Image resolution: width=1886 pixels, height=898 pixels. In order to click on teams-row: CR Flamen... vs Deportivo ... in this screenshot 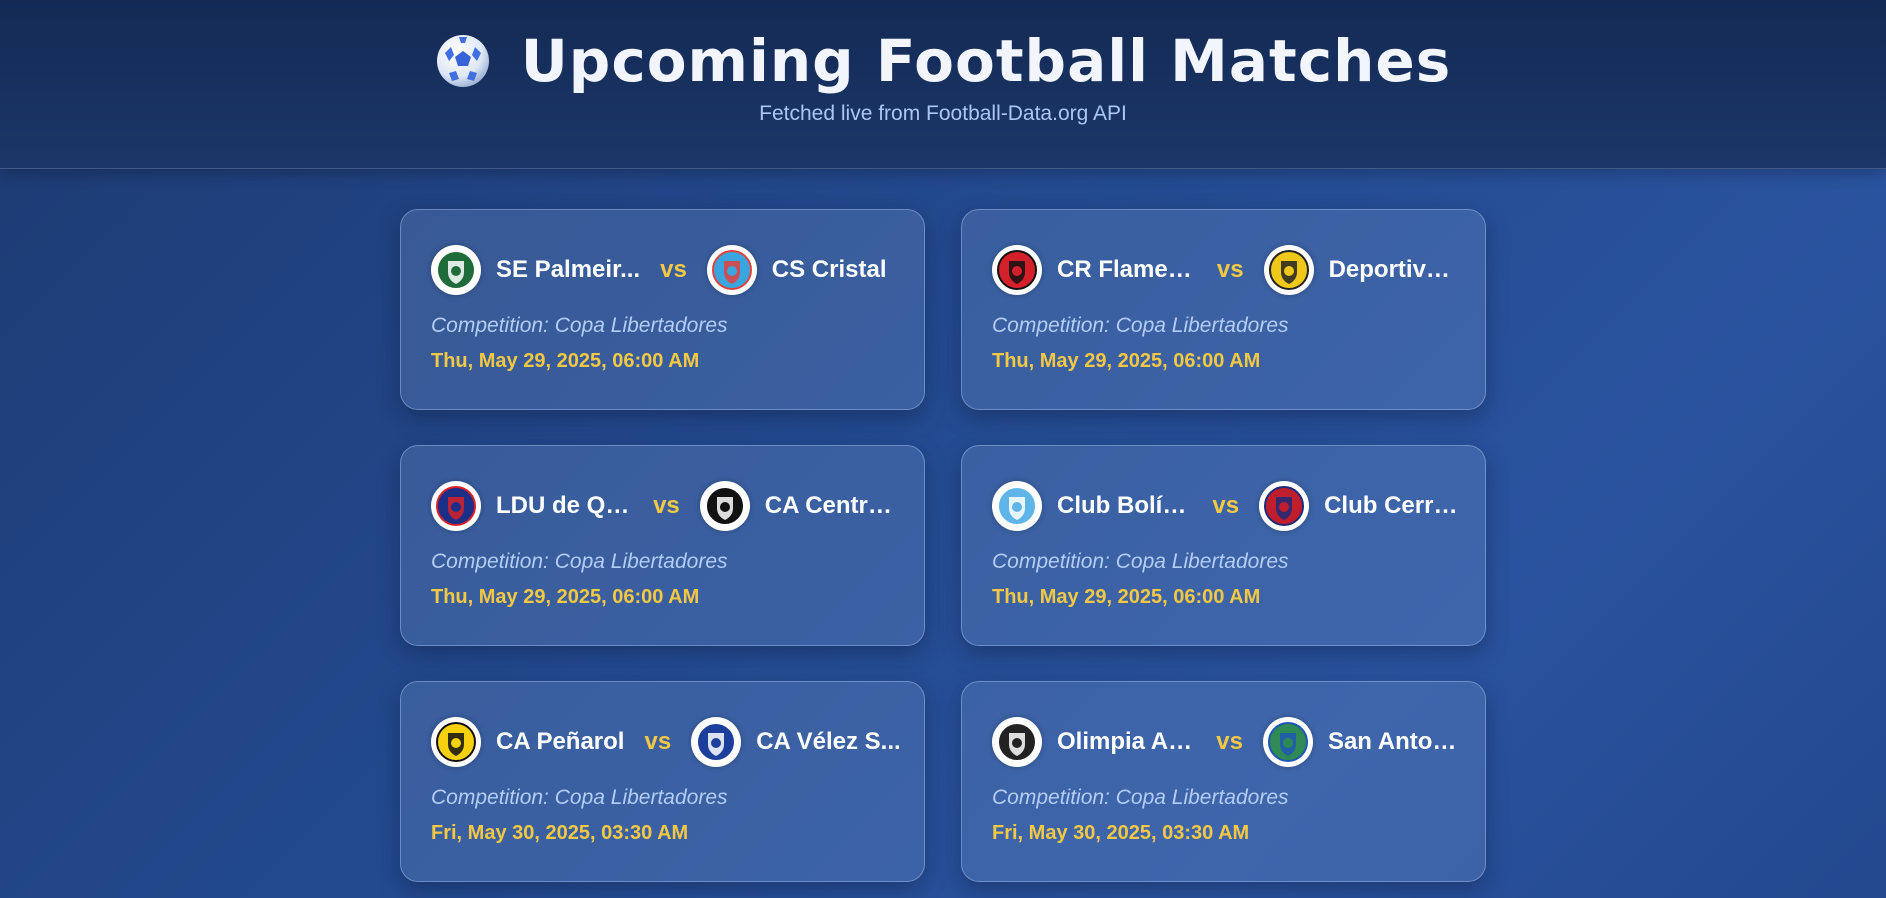, I will do `click(1227, 270)`.